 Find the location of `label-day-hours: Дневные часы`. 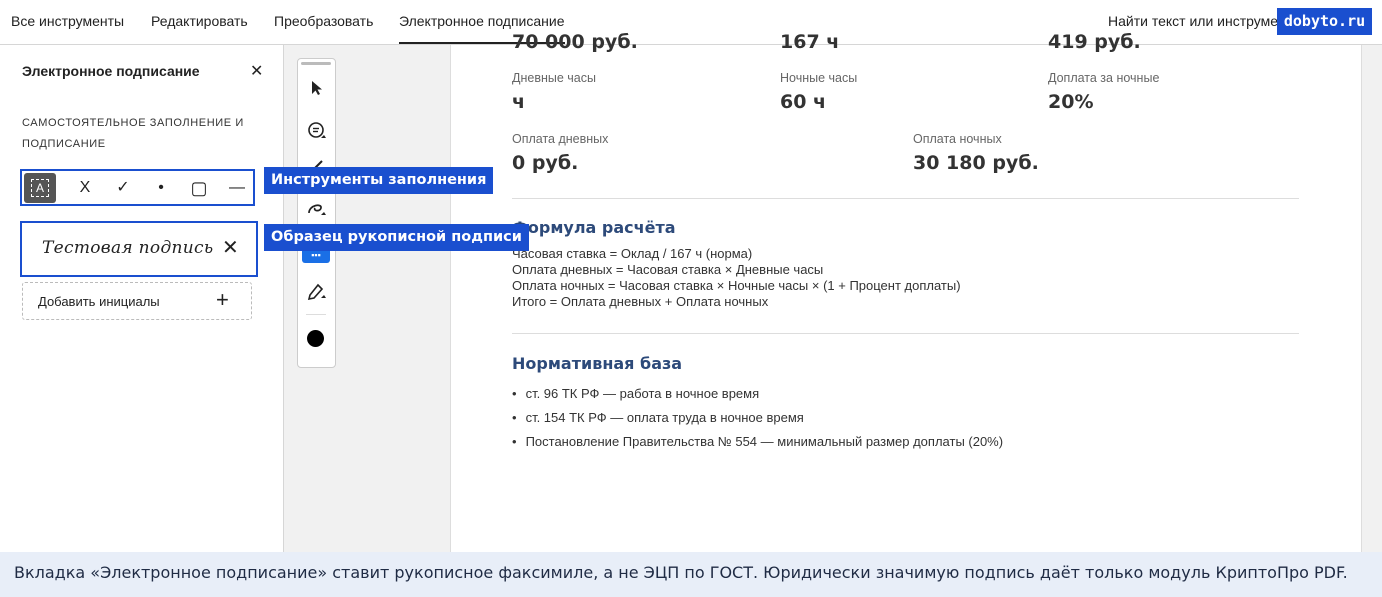

label-day-hours: Дневные часы is located at coordinates (554, 78).